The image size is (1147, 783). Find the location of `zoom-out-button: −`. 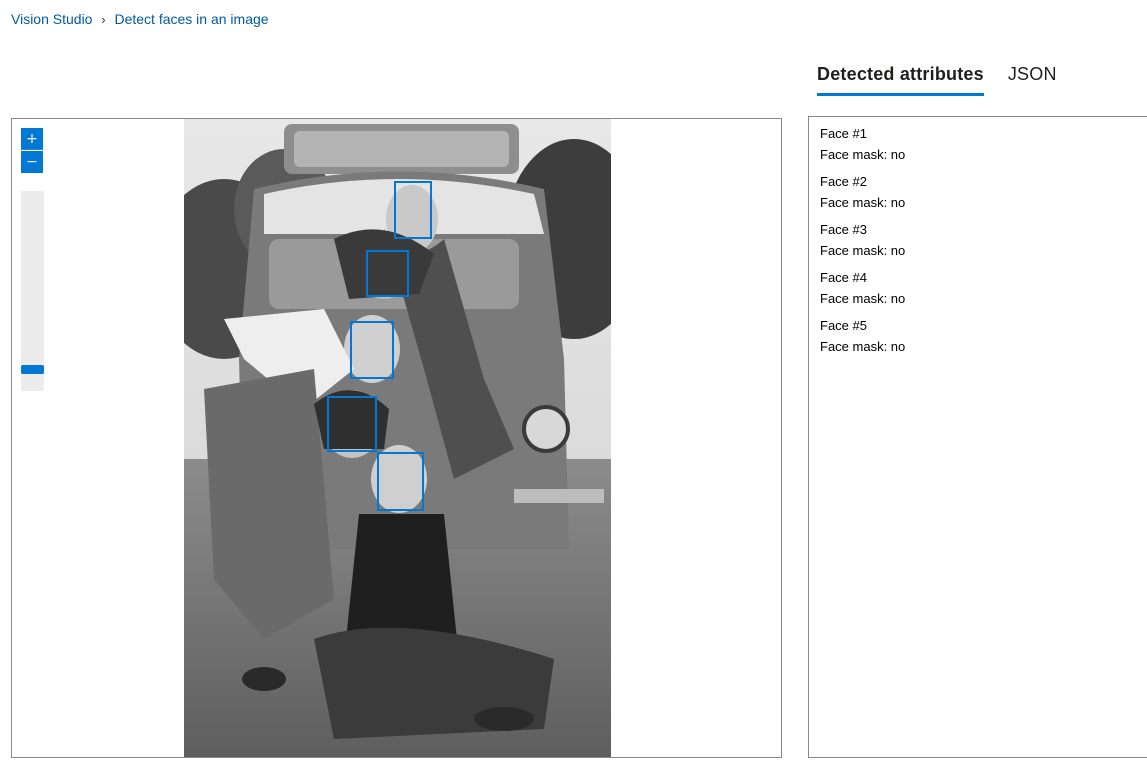

zoom-out-button: − is located at coordinates (32, 162).